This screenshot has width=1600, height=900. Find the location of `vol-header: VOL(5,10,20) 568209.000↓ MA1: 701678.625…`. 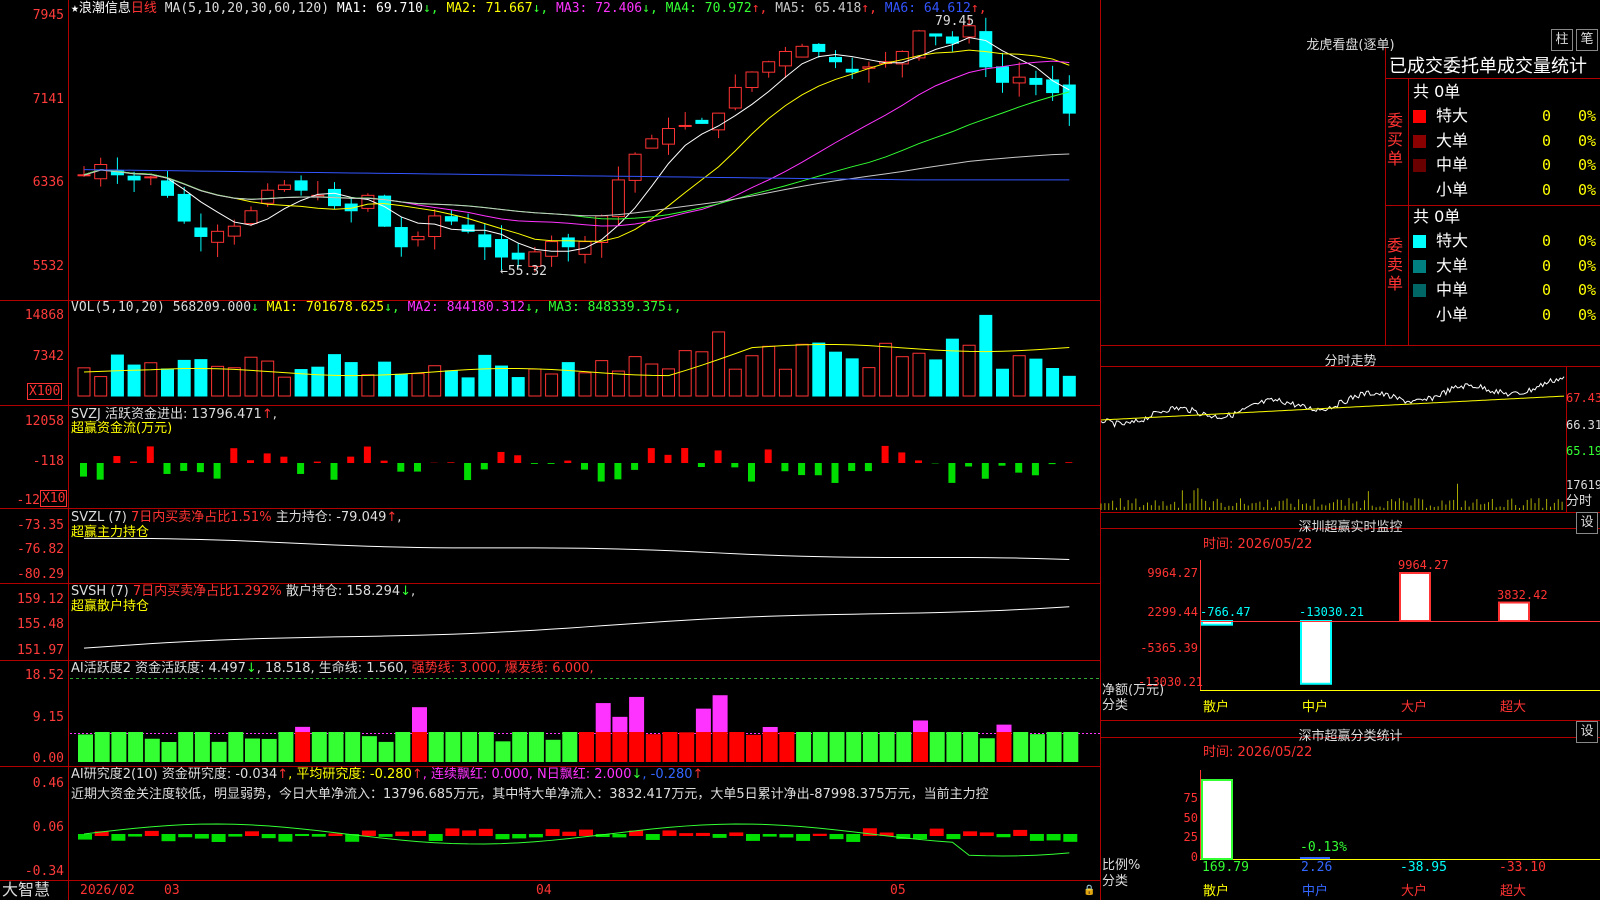

vol-header: VOL(5,10,20) 568209.000↓ MA1: 701678.625… is located at coordinates (376, 307).